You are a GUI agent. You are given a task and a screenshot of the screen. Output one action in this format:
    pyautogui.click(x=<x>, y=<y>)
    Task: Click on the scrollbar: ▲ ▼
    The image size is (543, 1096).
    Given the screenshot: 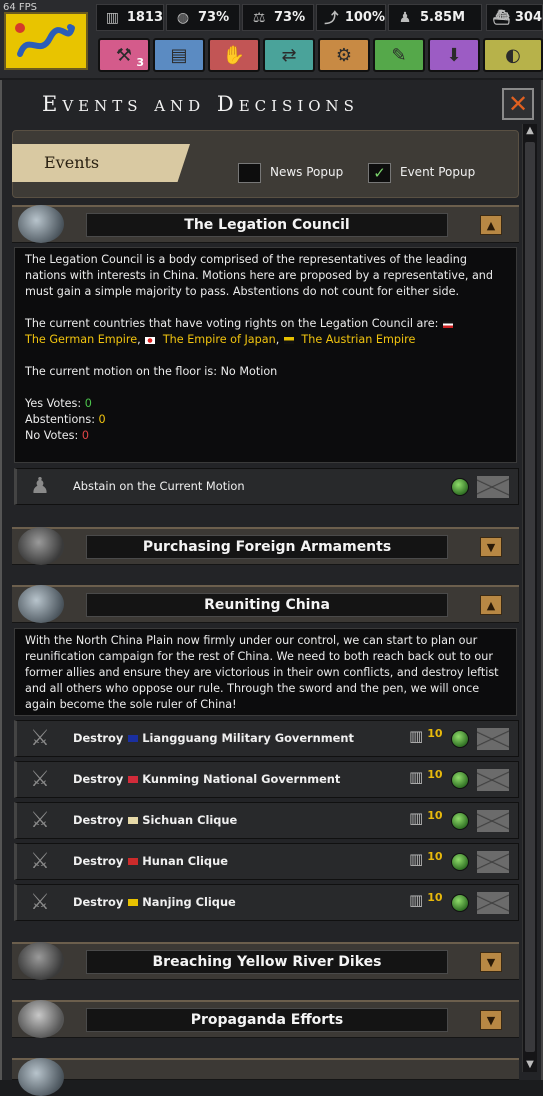 What is the action you would take?
    pyautogui.click(x=529, y=598)
    